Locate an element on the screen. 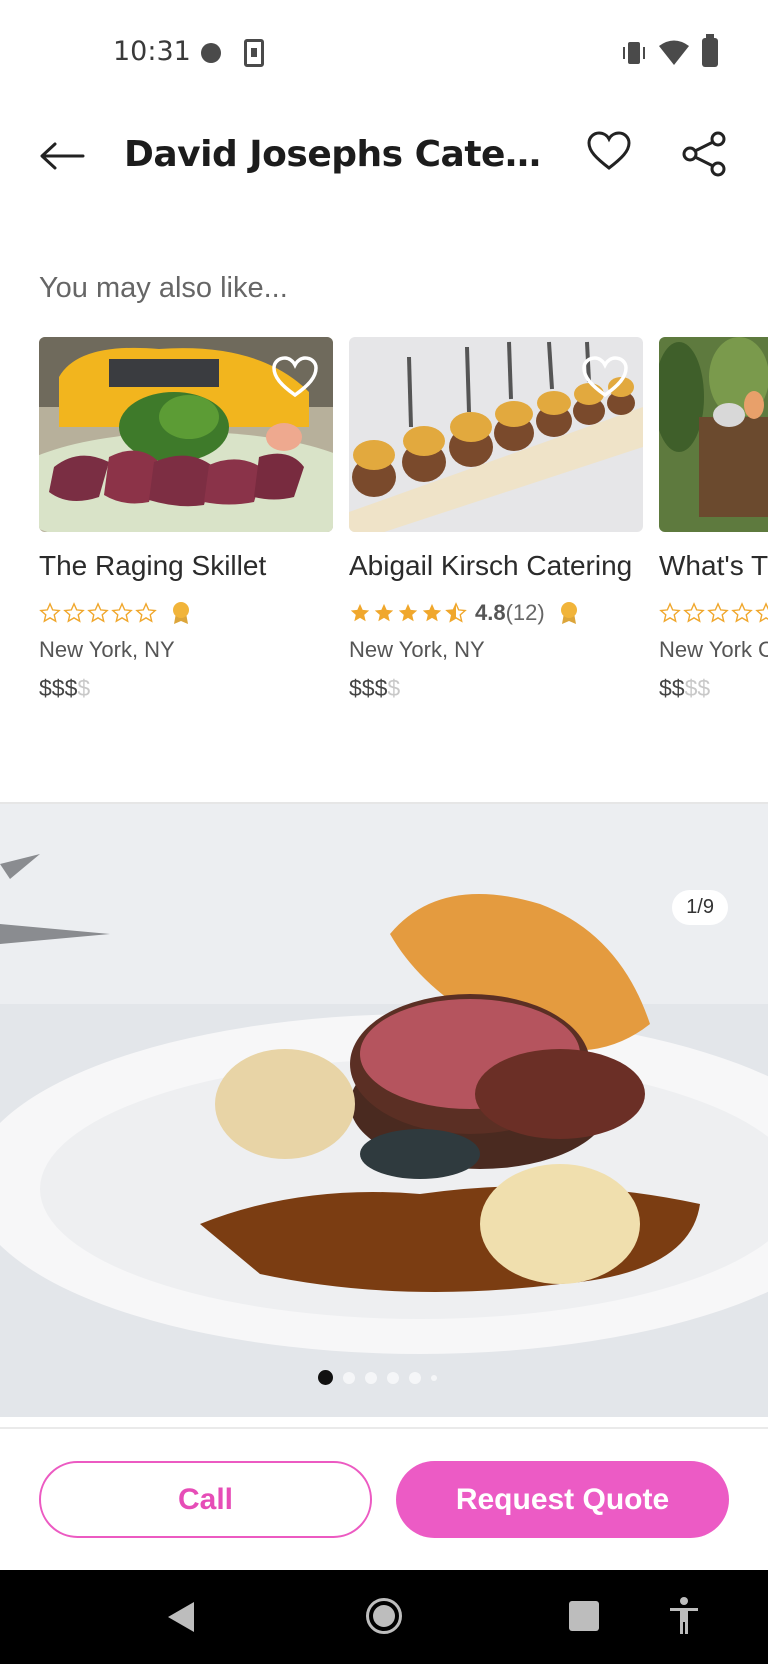  system-nav-bar is located at coordinates (384, 1617).